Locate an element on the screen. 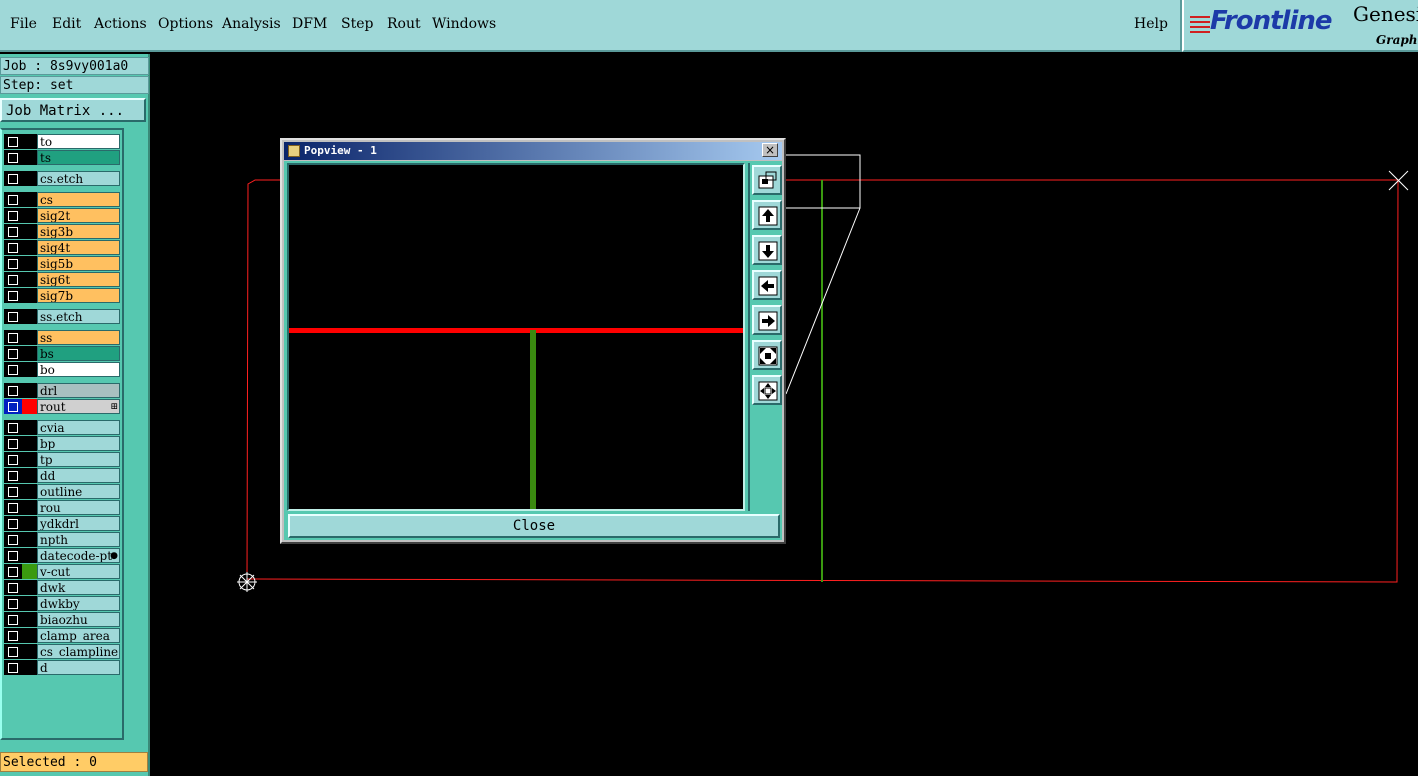 The height and width of the screenshot is (784, 1418). pan-left-button is located at coordinates (767, 285).